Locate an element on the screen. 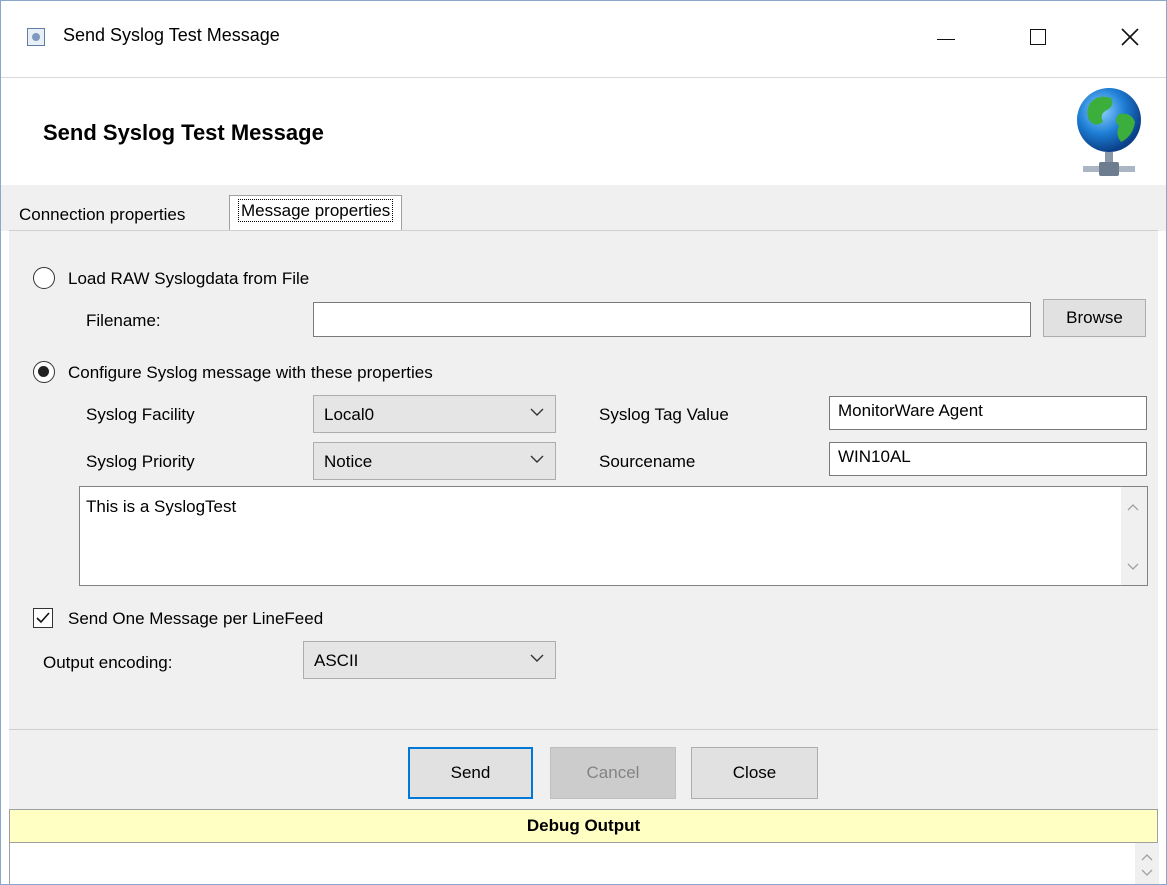  syslog-priority-label: Syslog Priority is located at coordinates (140, 461).